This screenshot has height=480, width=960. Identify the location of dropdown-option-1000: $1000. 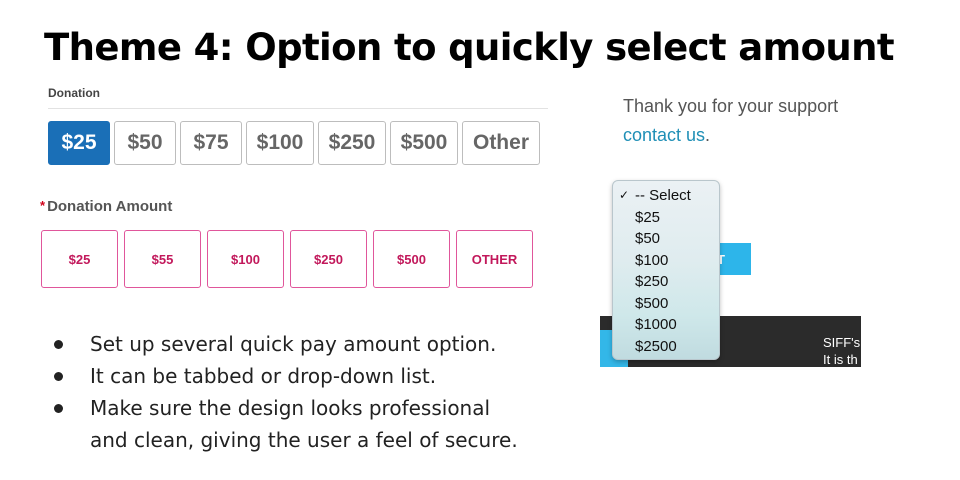
(666, 325).